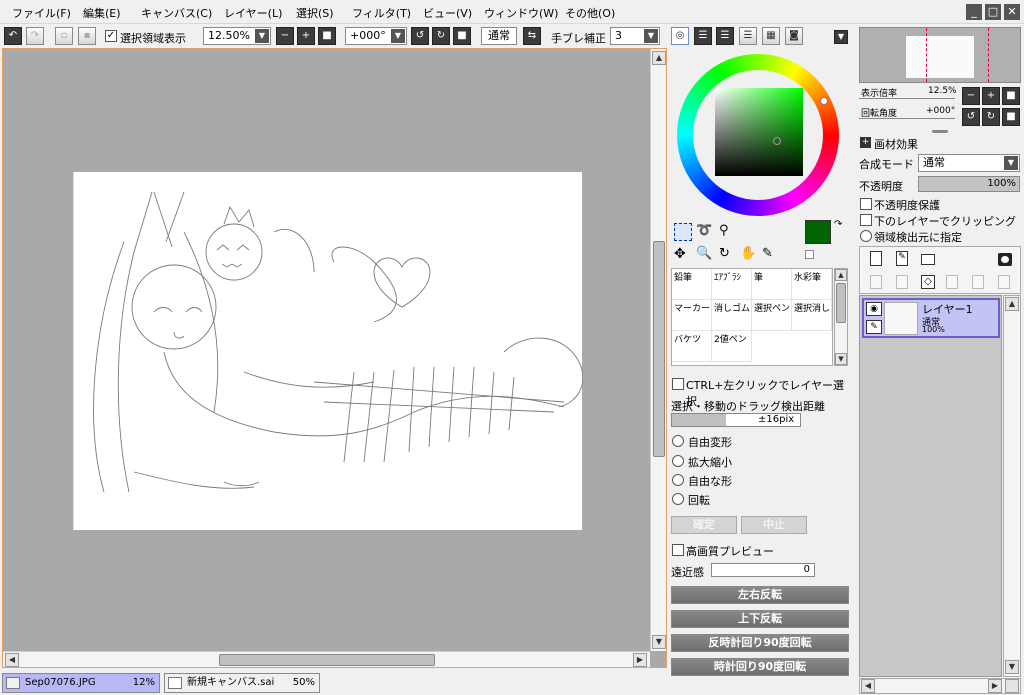  I want to click on nav-rotation-slider, so click(907, 118).